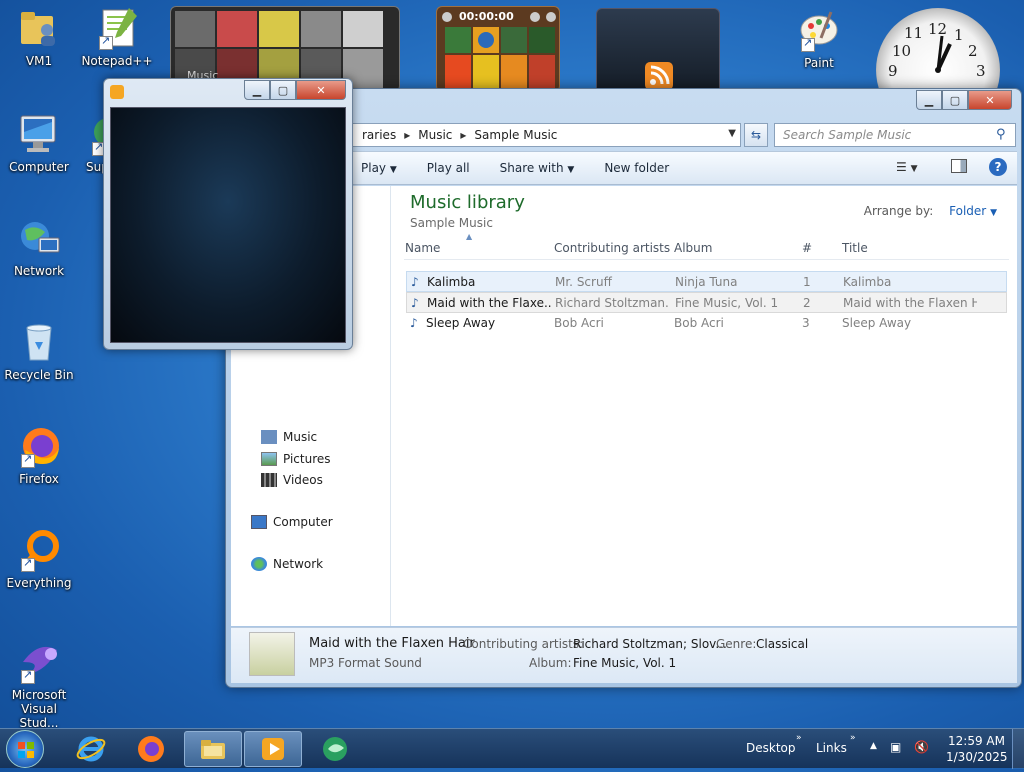 This screenshot has width=1024, height=772. What do you see at coordinates (296, 459) in the screenshot?
I see `nav-item-pictures: Pictures` at bounding box center [296, 459].